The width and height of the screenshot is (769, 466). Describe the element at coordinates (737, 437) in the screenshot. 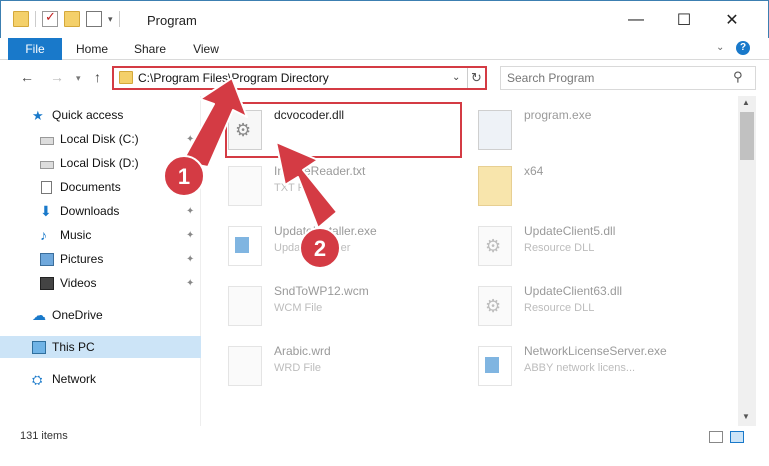

I see `large-icons-view-icon` at that location.